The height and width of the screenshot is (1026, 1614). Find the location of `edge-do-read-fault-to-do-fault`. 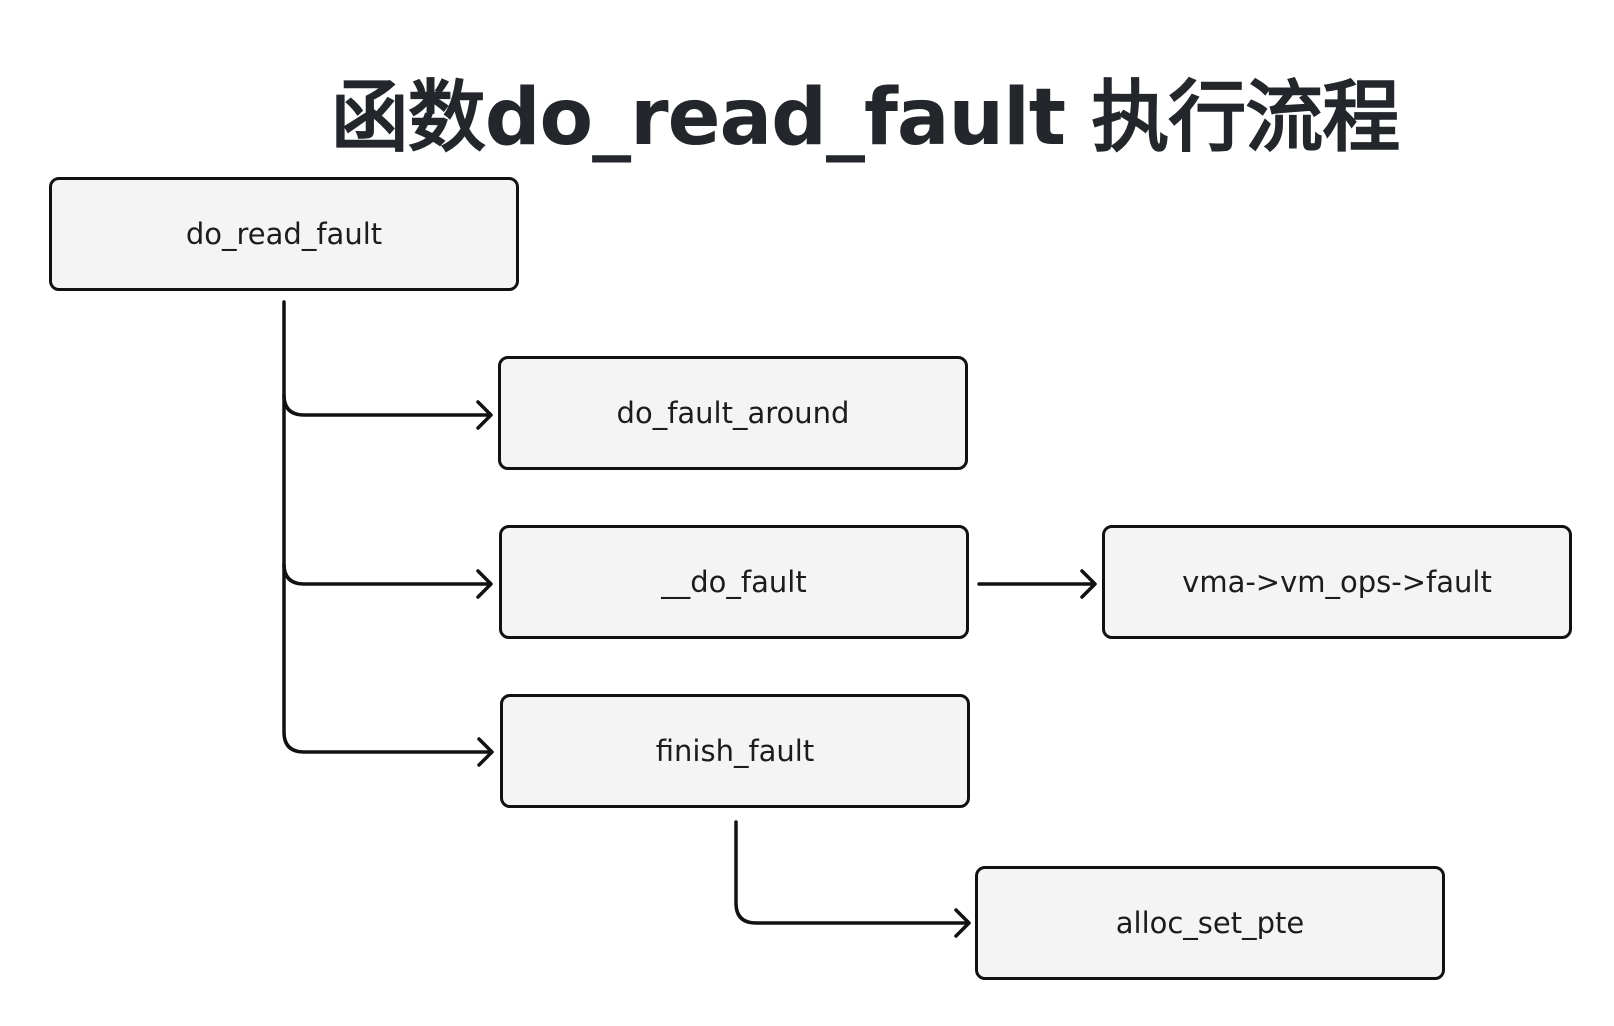

edge-do-read-fault-to-do-fault is located at coordinates (386, 574).